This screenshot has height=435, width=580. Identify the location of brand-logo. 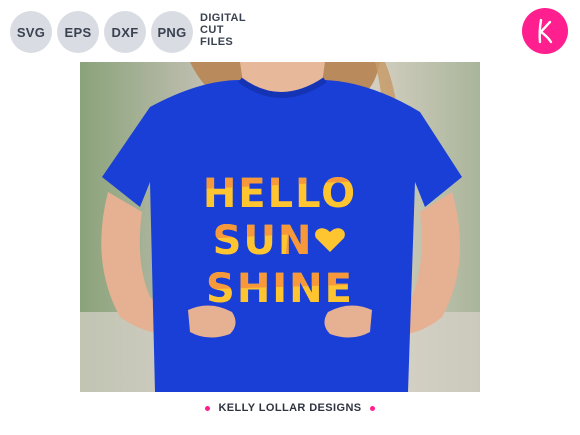
(545, 31).